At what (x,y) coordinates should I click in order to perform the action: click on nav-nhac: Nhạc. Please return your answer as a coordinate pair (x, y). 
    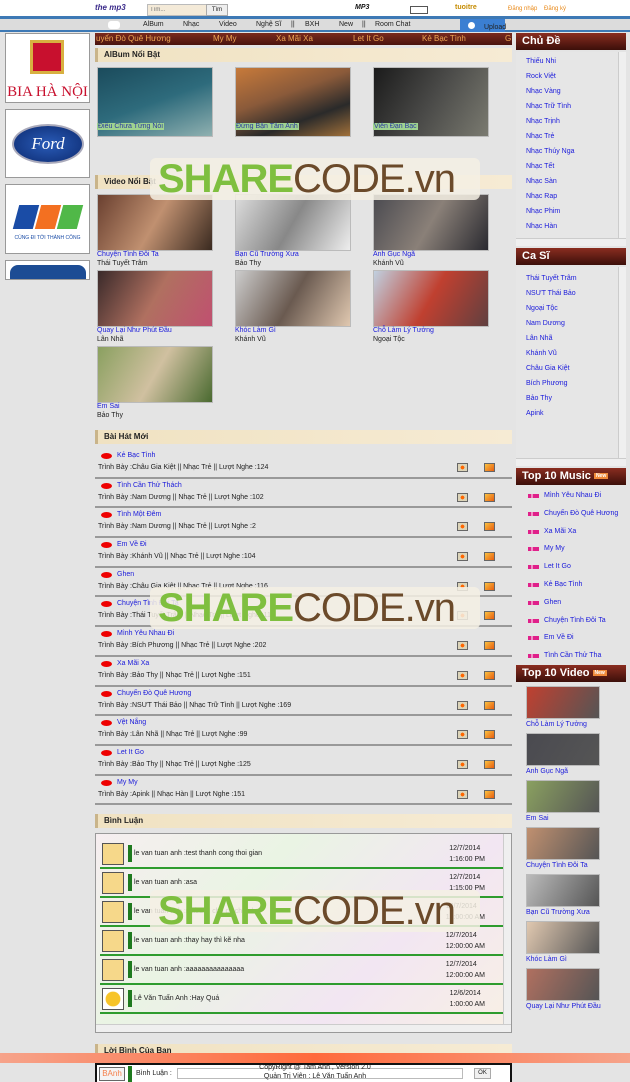
    Looking at the image, I should click on (191, 24).